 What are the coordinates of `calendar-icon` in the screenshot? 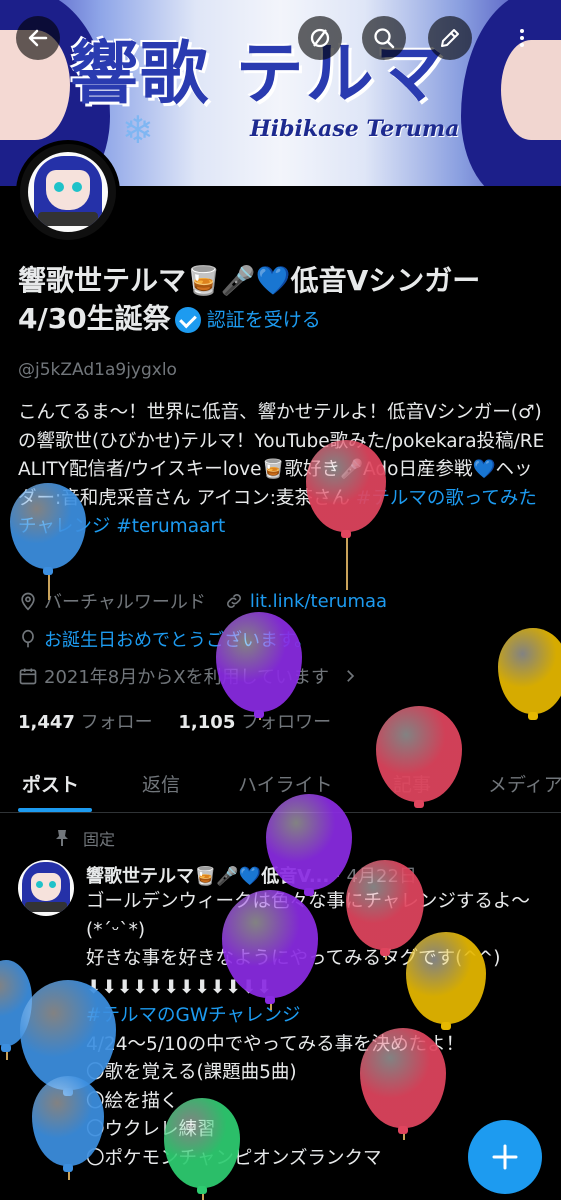 It's located at (28, 676).